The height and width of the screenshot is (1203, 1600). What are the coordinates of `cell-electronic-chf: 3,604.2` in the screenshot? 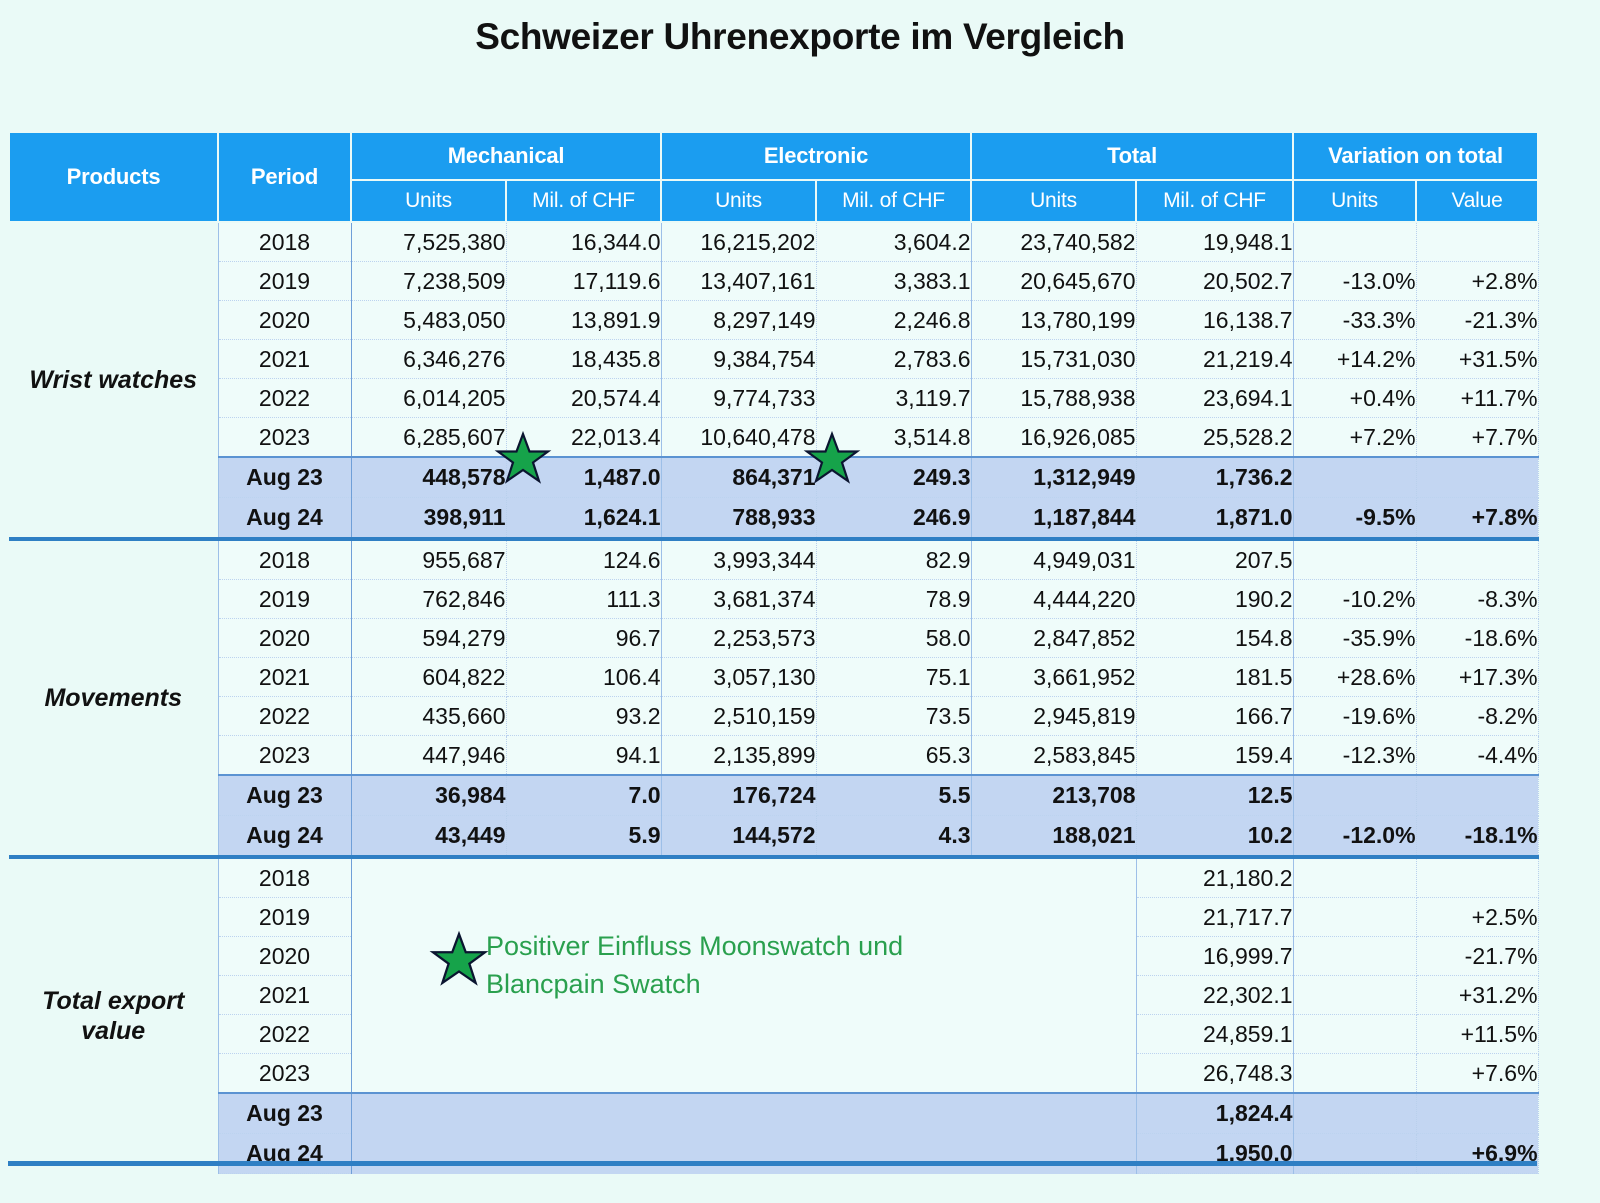 It's located at (894, 242).